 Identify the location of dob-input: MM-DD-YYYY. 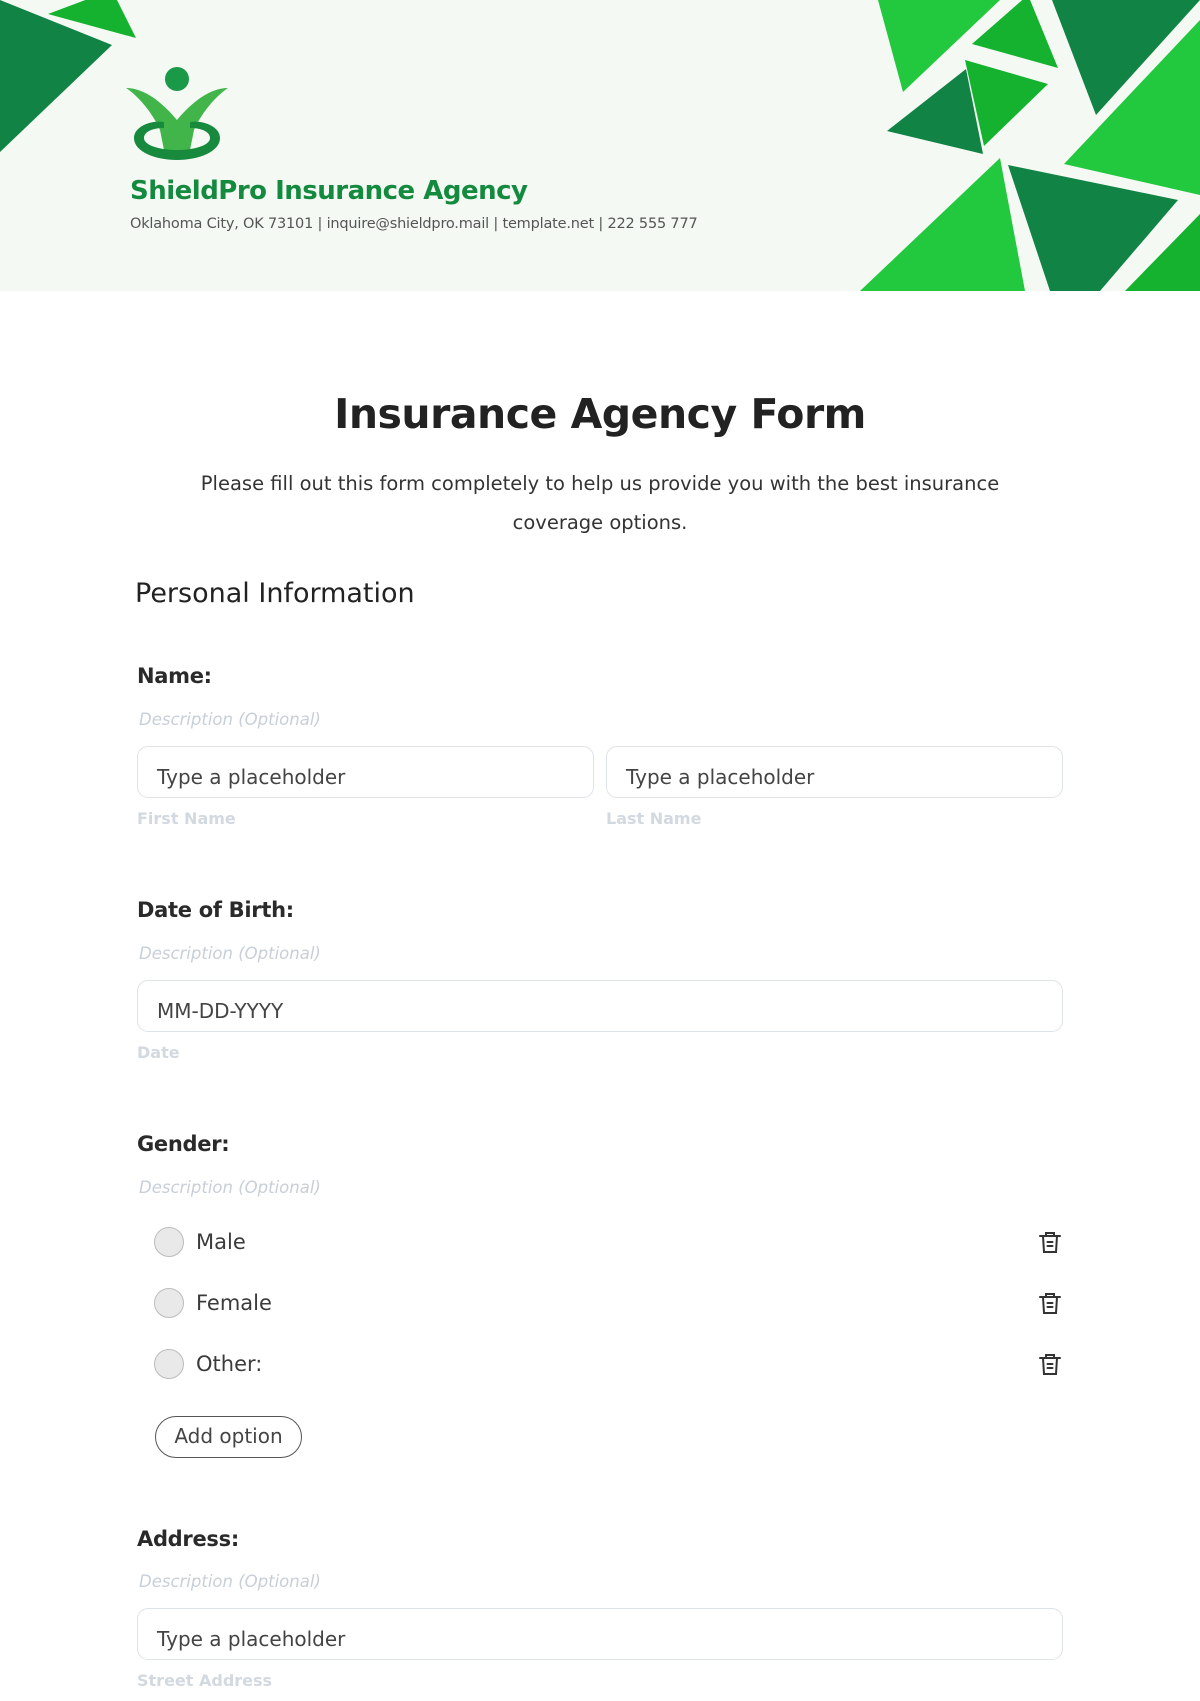
(600, 1006).